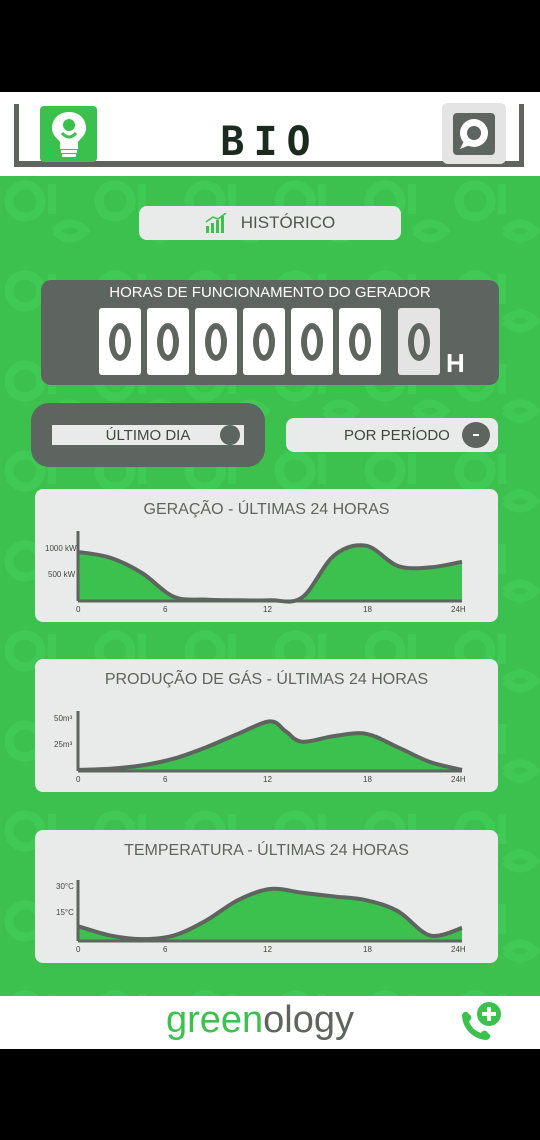 The width and height of the screenshot is (540, 1140). I want to click on counter-digit-last, so click(419, 341).